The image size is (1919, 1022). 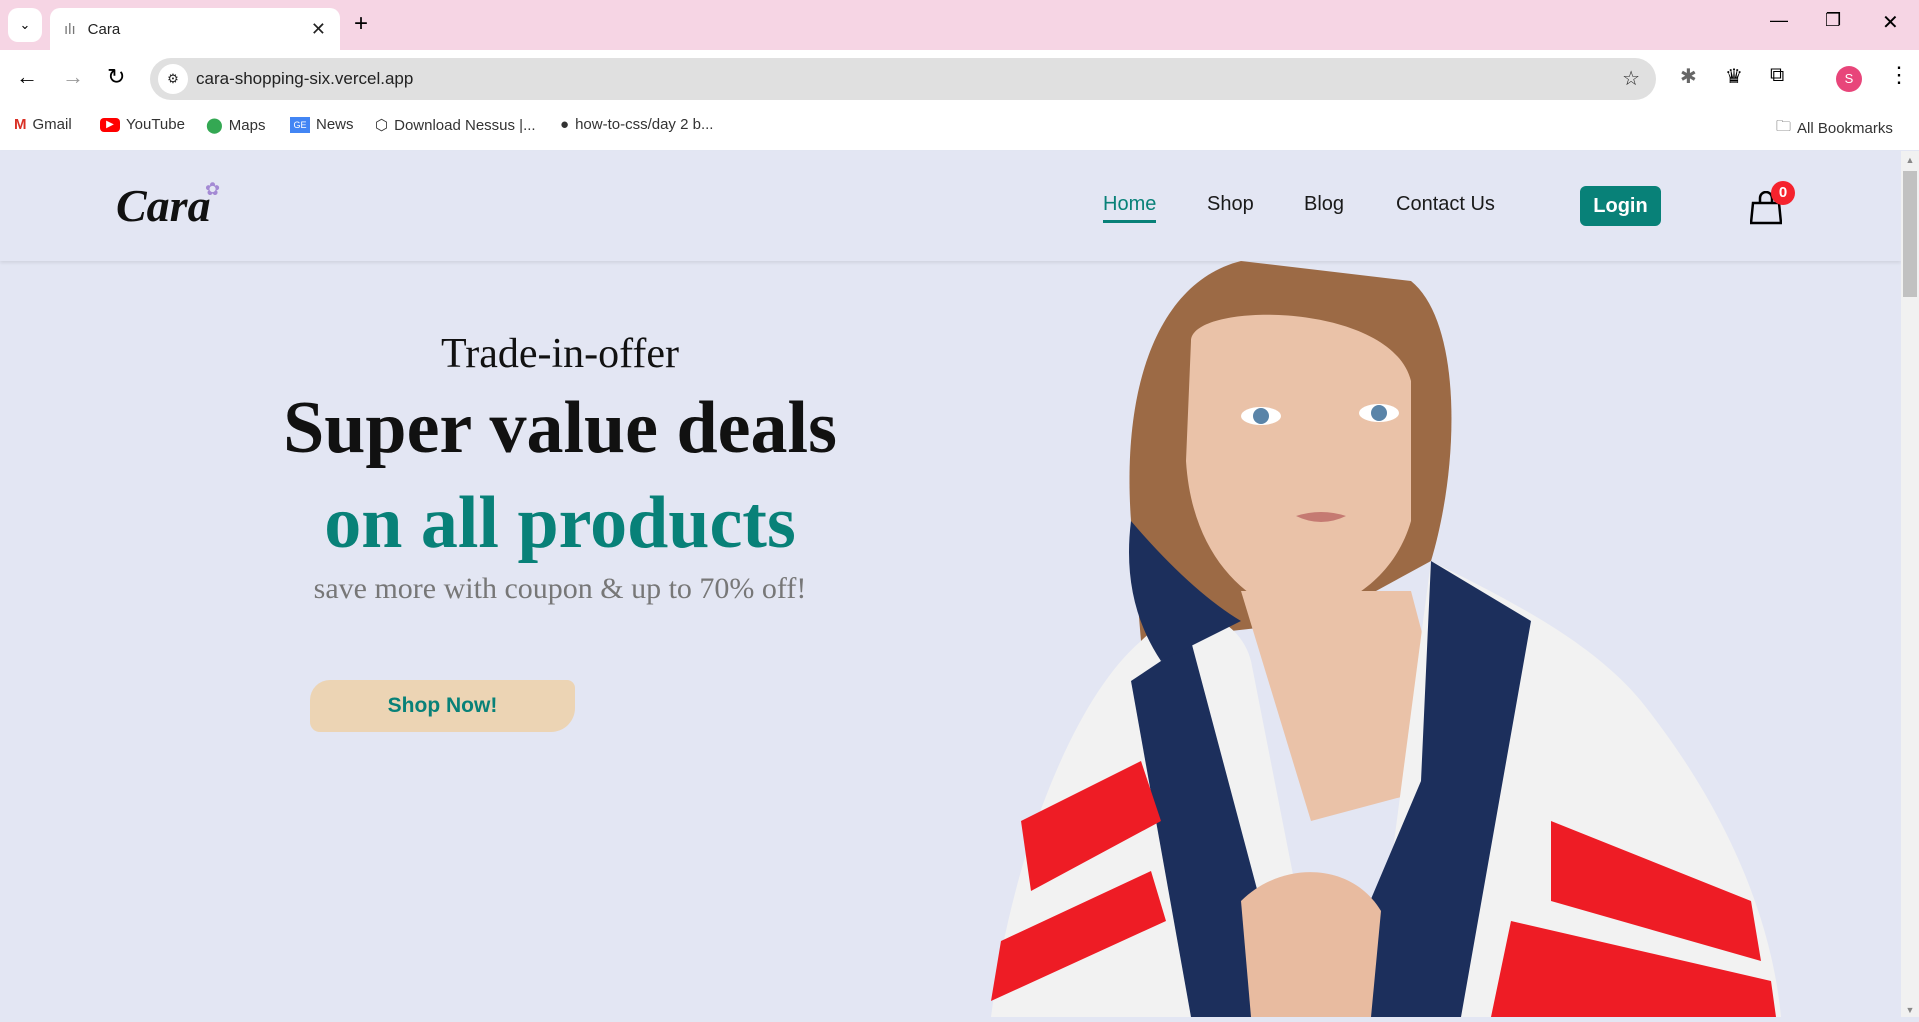 I want to click on tab-cara: ılı Cara ✕, so click(x=195, y=29).